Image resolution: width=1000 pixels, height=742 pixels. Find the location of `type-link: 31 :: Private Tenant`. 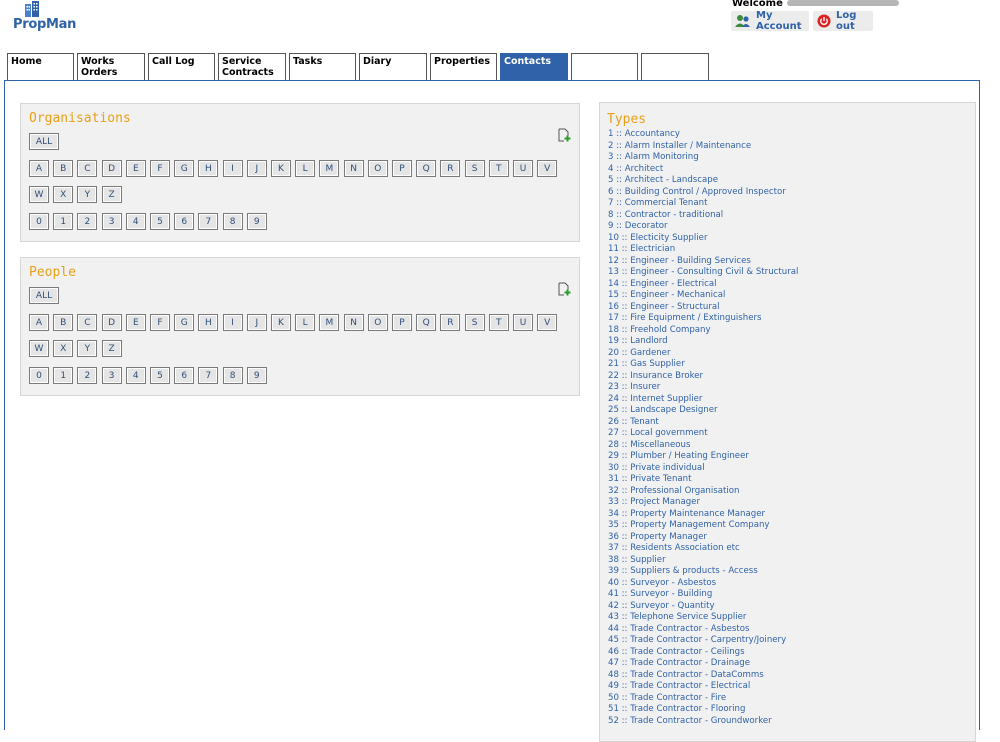

type-link: 31 :: Private Tenant is located at coordinates (703, 480).